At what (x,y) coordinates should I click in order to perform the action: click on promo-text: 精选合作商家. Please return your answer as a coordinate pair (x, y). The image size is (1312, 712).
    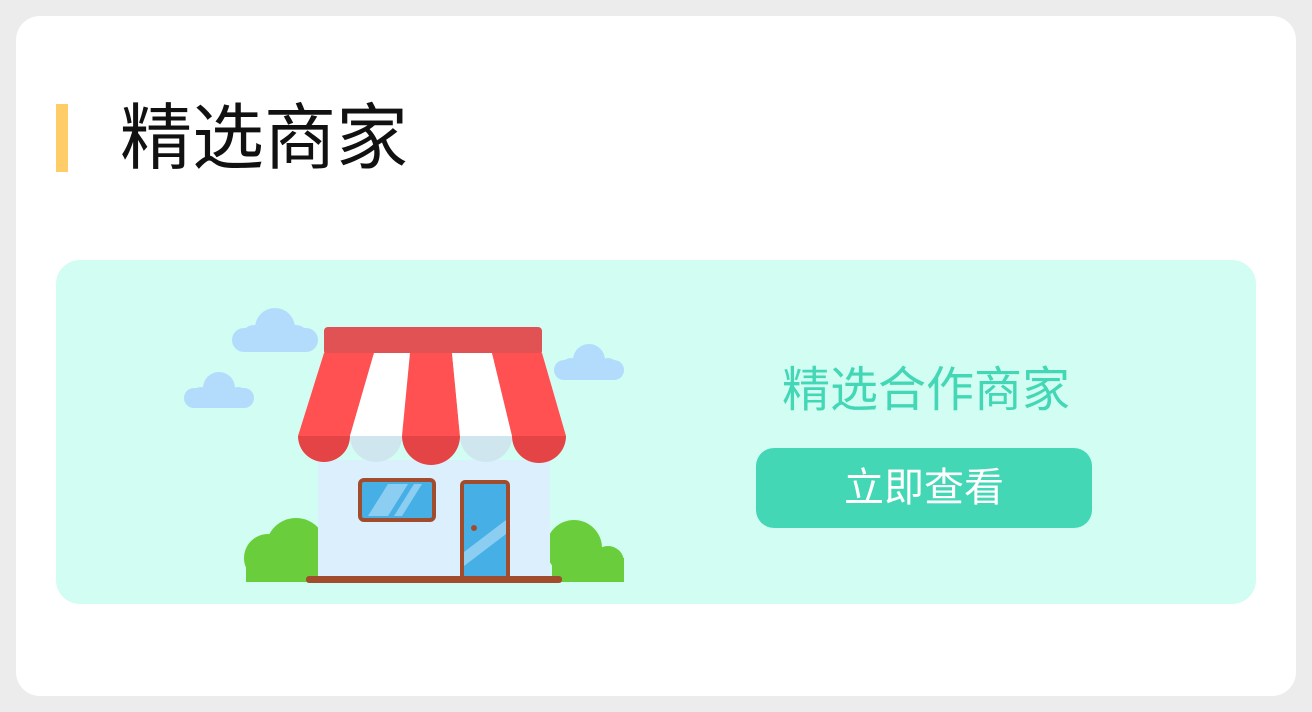
    Looking at the image, I should click on (925, 390).